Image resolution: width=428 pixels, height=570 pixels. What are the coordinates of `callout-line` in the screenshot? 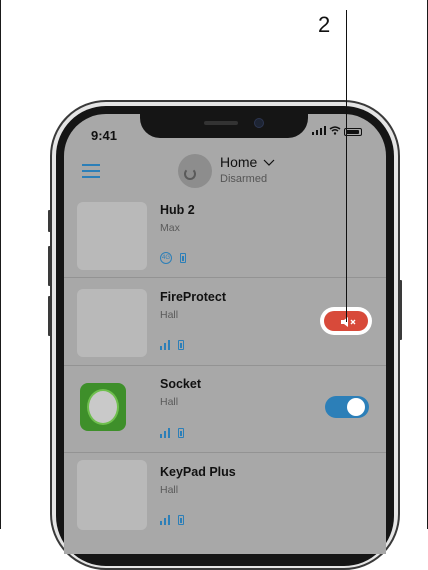 It's located at (346, 166).